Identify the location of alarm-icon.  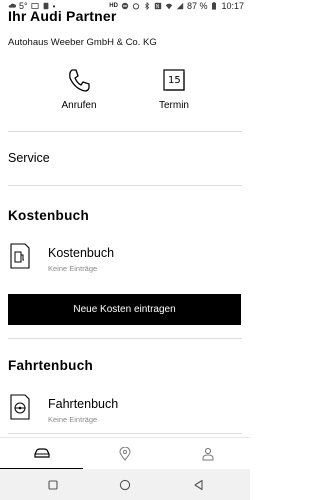
(136, 6).